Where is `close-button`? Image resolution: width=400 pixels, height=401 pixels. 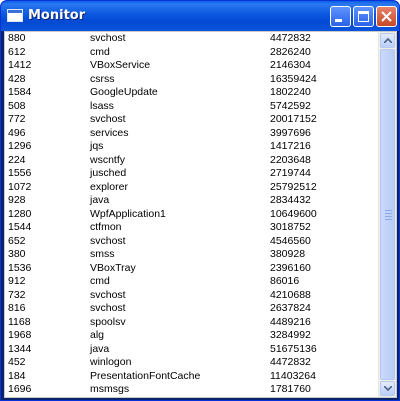 close-button is located at coordinates (386, 16).